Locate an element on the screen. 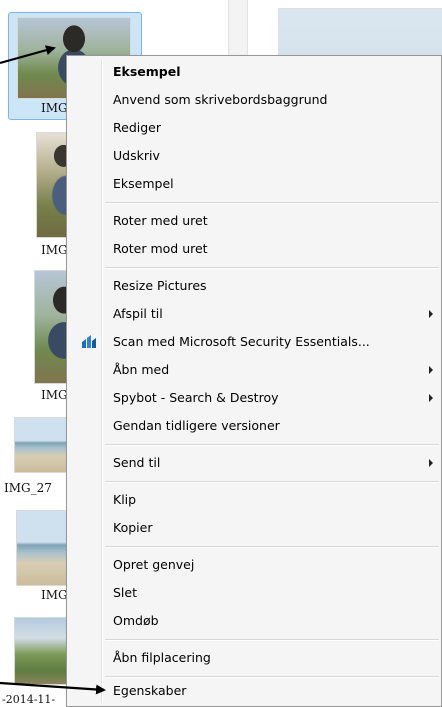 This screenshot has height=707, width=442. menu-item-edit: Rediger is located at coordinates (254, 128).